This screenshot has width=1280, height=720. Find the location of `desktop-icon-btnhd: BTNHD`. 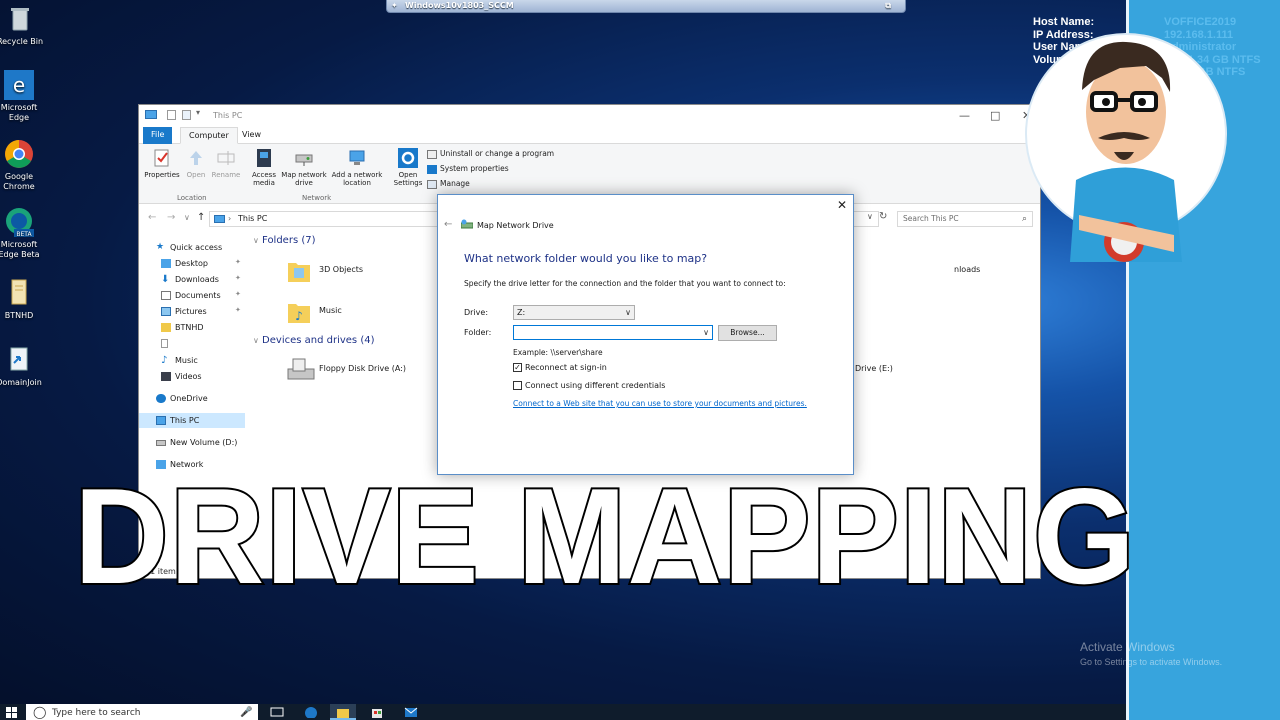

desktop-icon-btnhd: BTNHD is located at coordinates (22, 299).